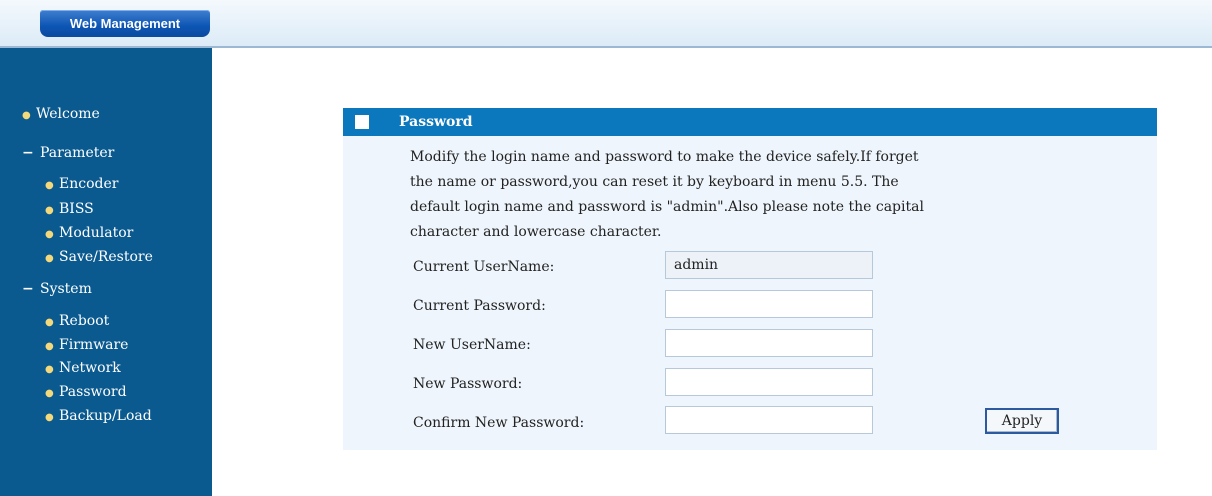  Describe the element at coordinates (99, 258) in the screenshot. I see `sidebar-item-save-restore: ● Save/Restore` at that location.